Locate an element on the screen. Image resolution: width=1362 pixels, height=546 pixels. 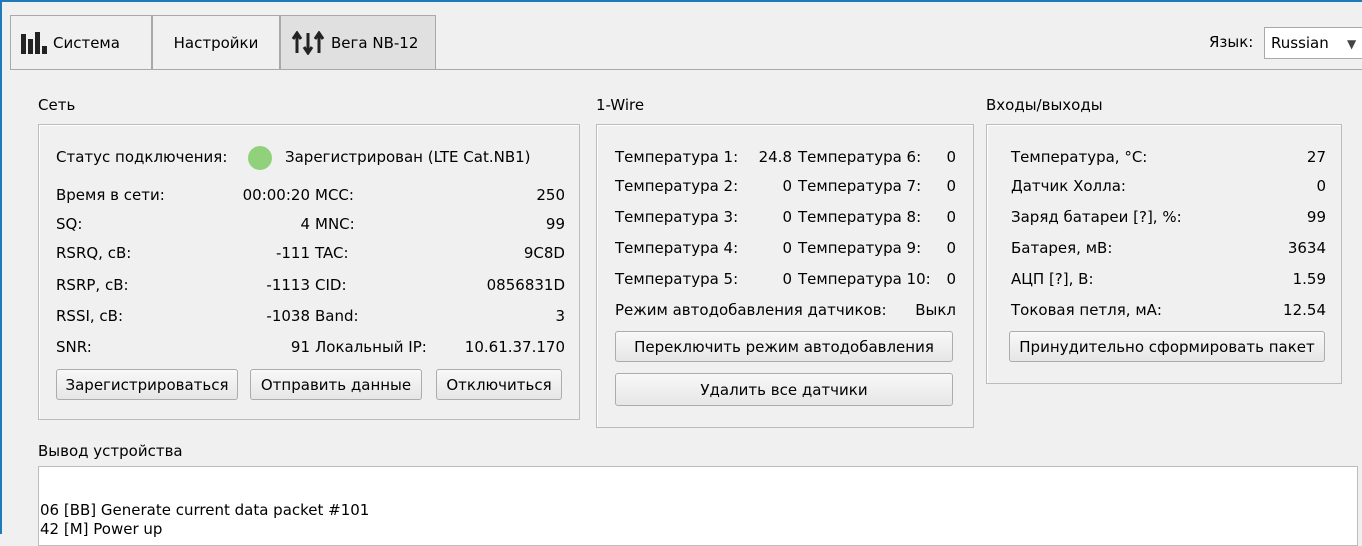
network-value: 00:00:20 is located at coordinates (276, 195).